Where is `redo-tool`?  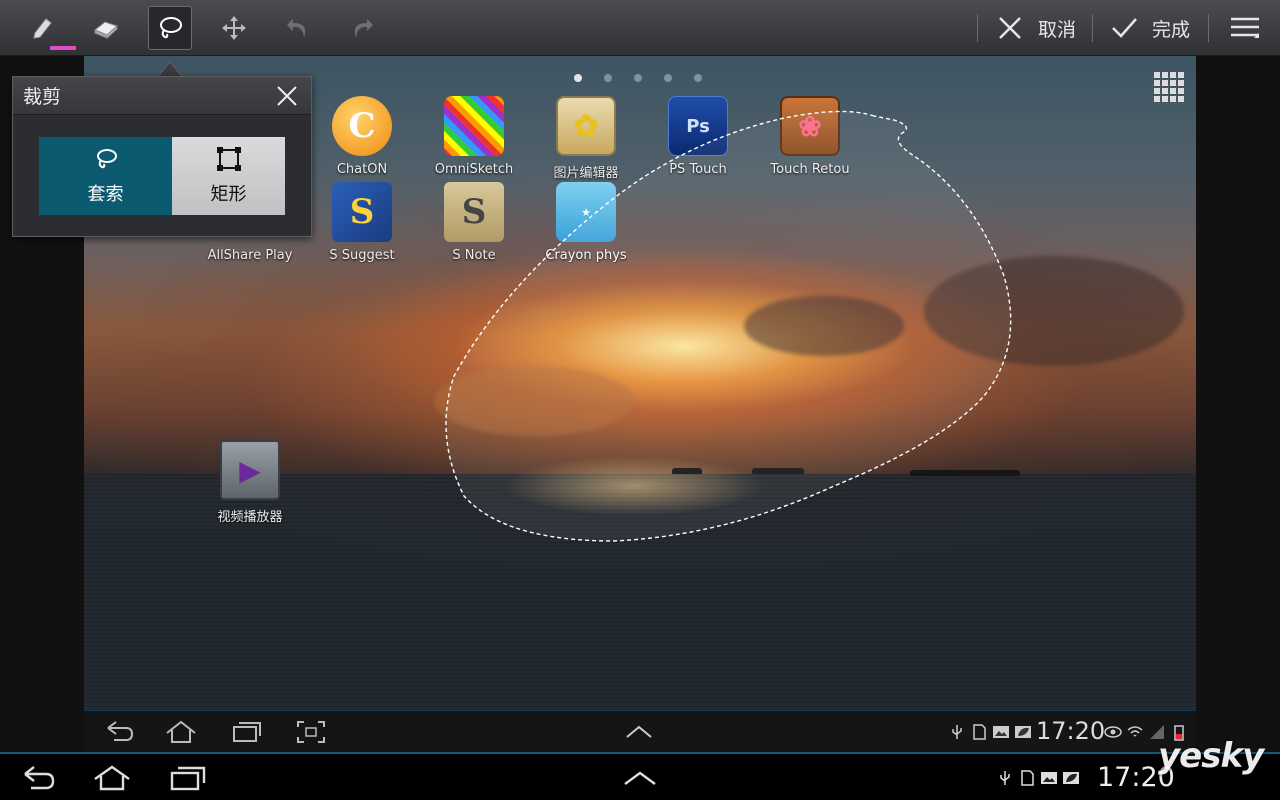 redo-tool is located at coordinates (362, 28).